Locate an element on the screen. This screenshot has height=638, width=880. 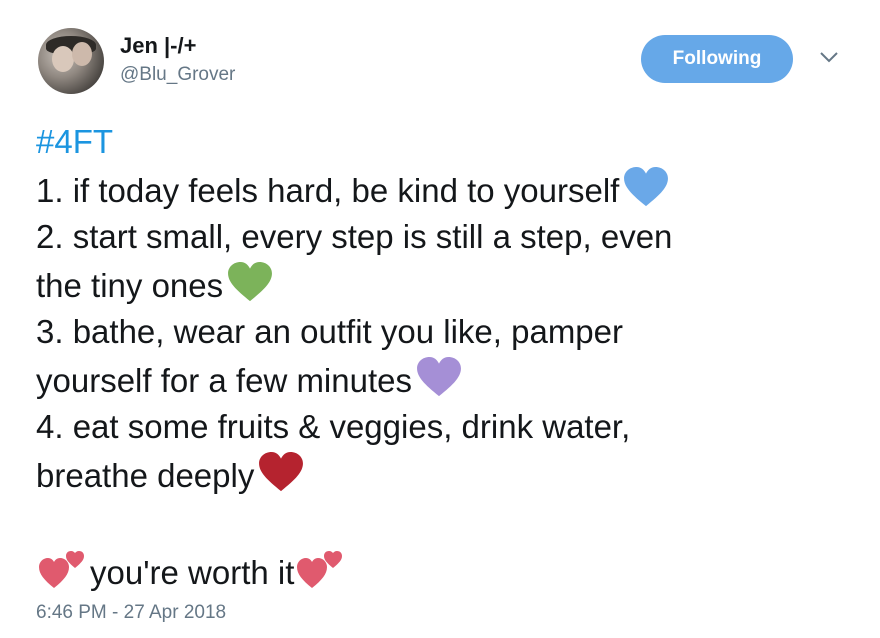
user-handle: @Blu_Grover is located at coordinates (177, 75).